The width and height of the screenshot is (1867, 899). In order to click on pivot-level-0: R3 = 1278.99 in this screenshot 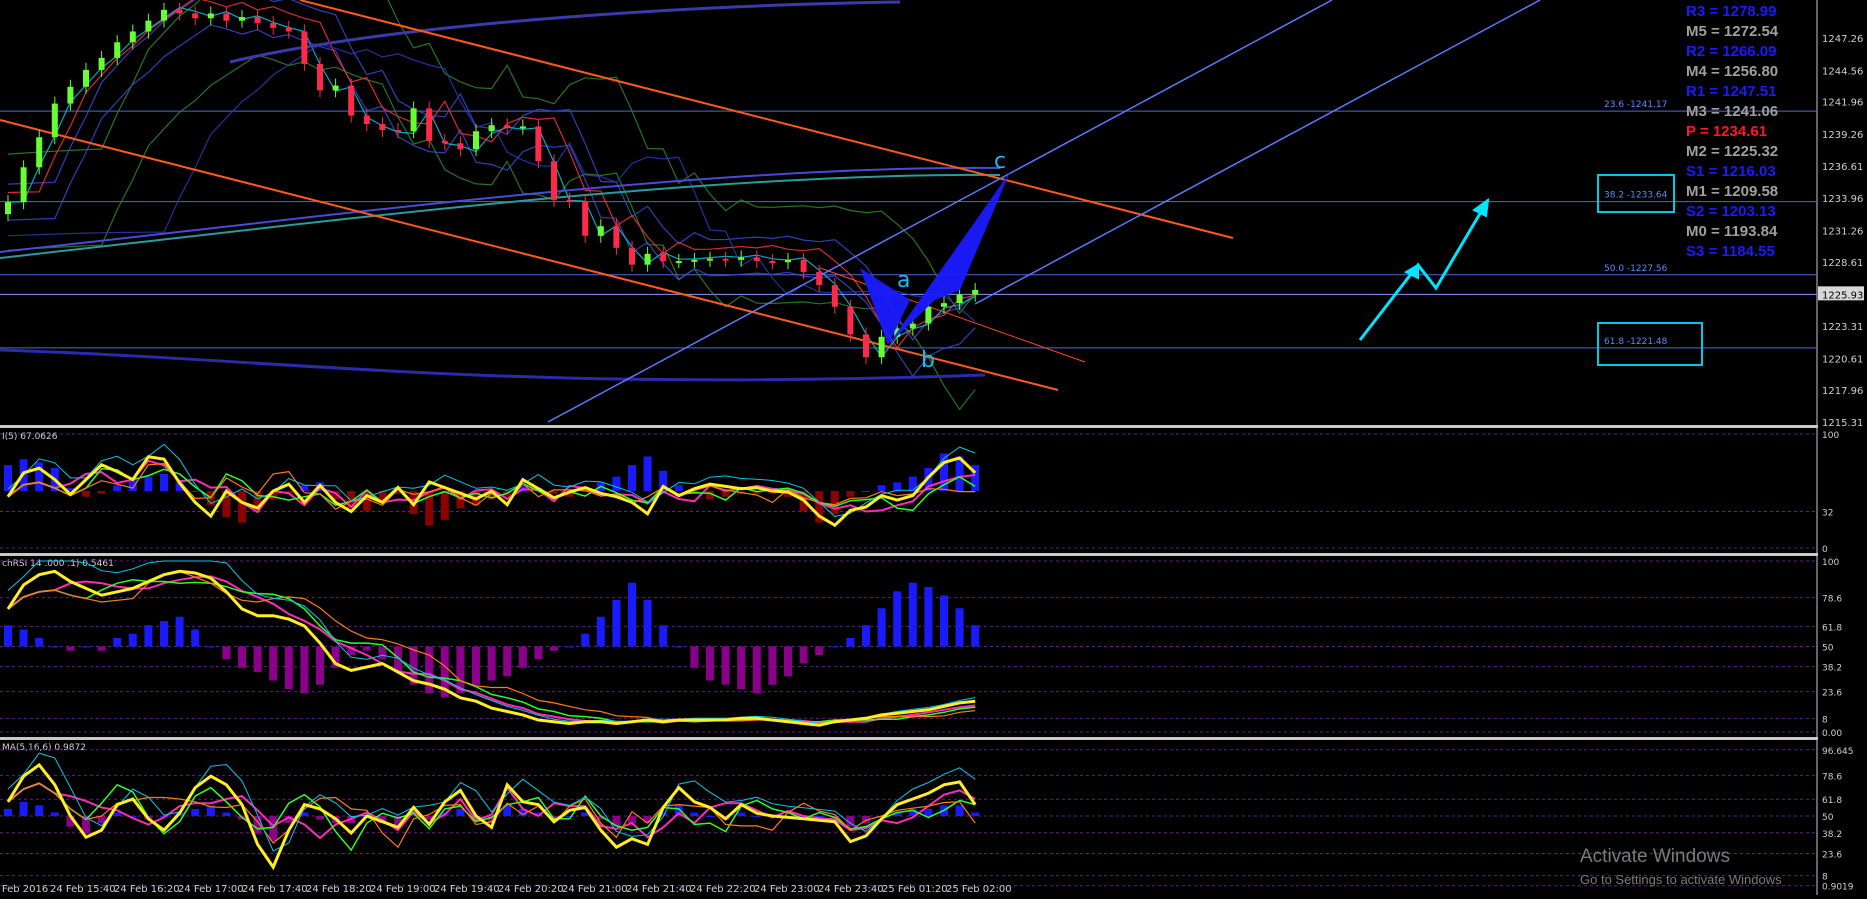, I will do `click(1731, 11)`.